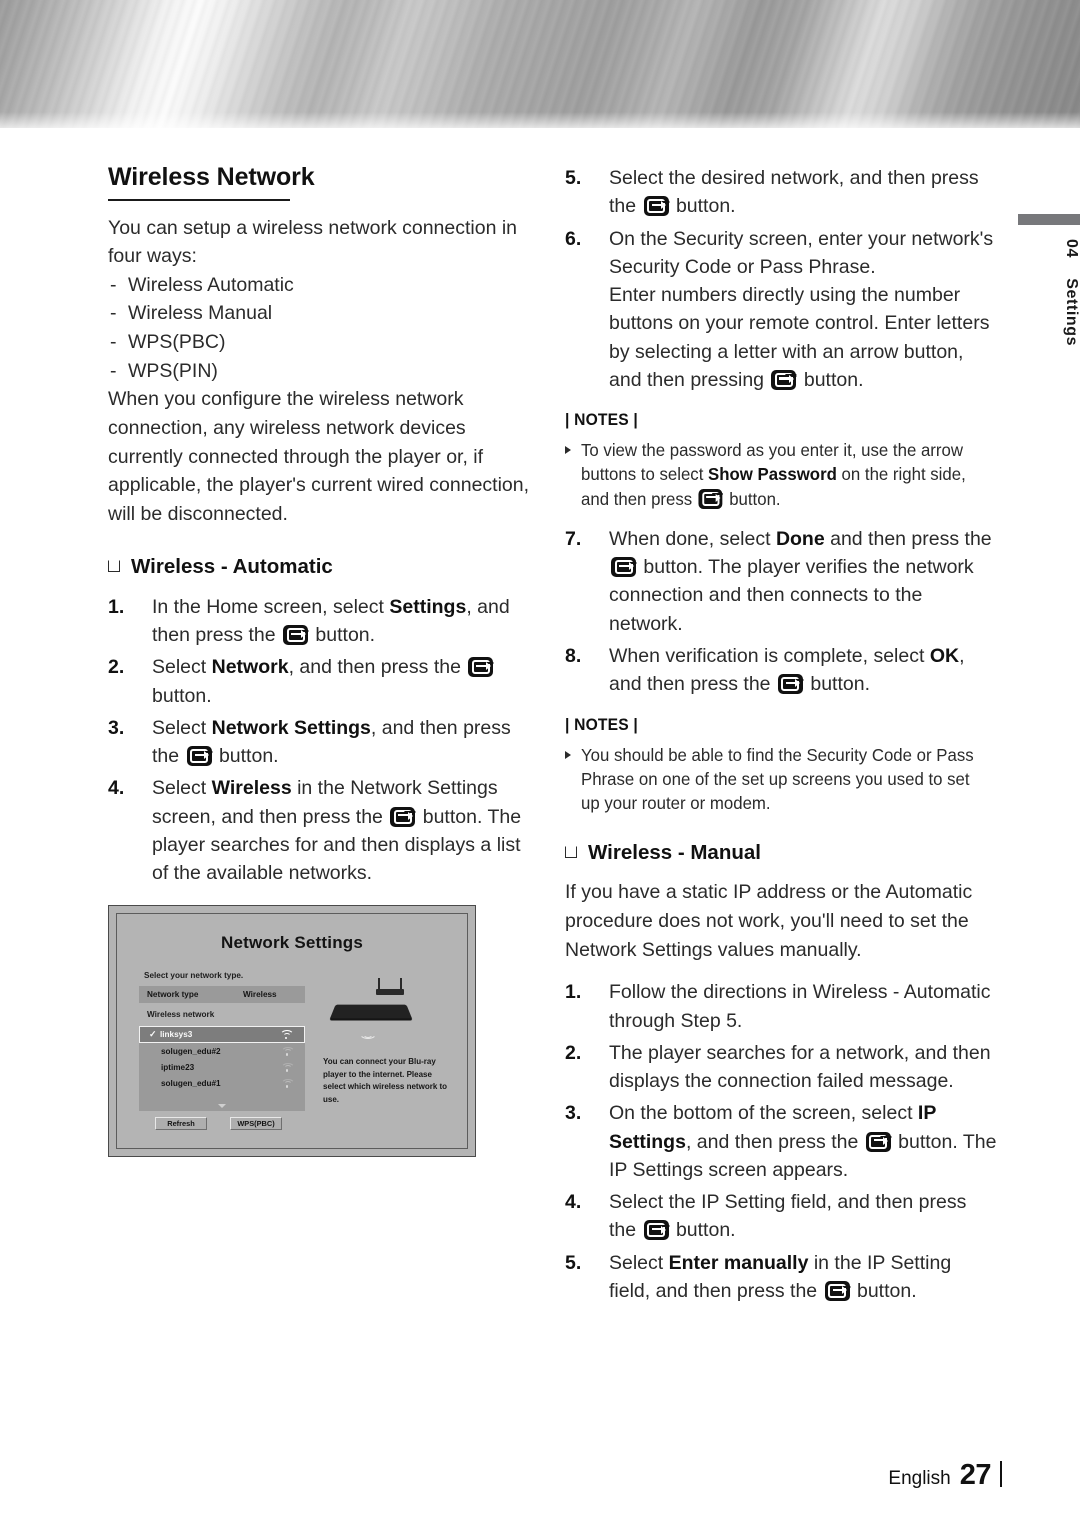 The width and height of the screenshot is (1080, 1532). I want to click on wireless-network-name: linksys3, so click(176, 1035).